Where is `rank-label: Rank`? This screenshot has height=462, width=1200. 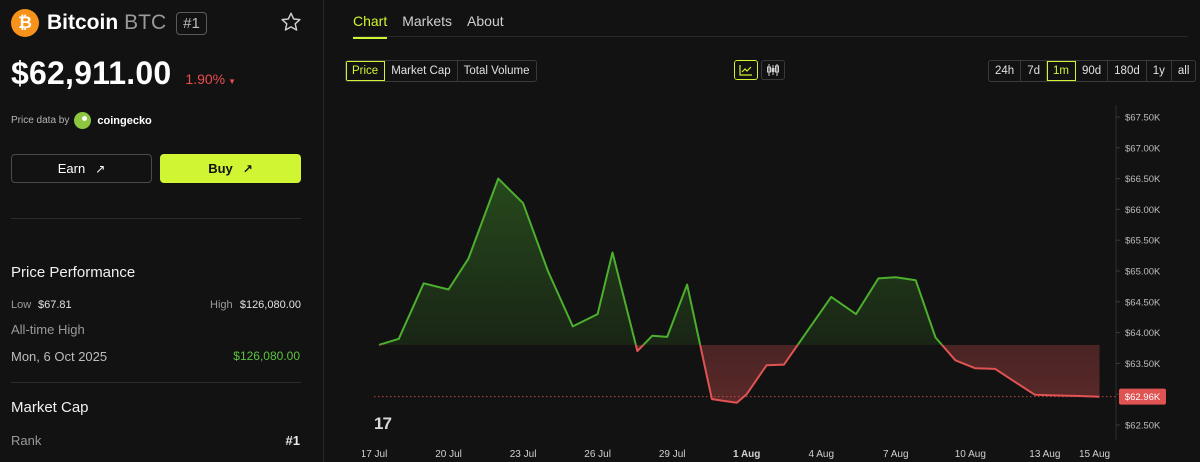
rank-label: Rank is located at coordinates (26, 440).